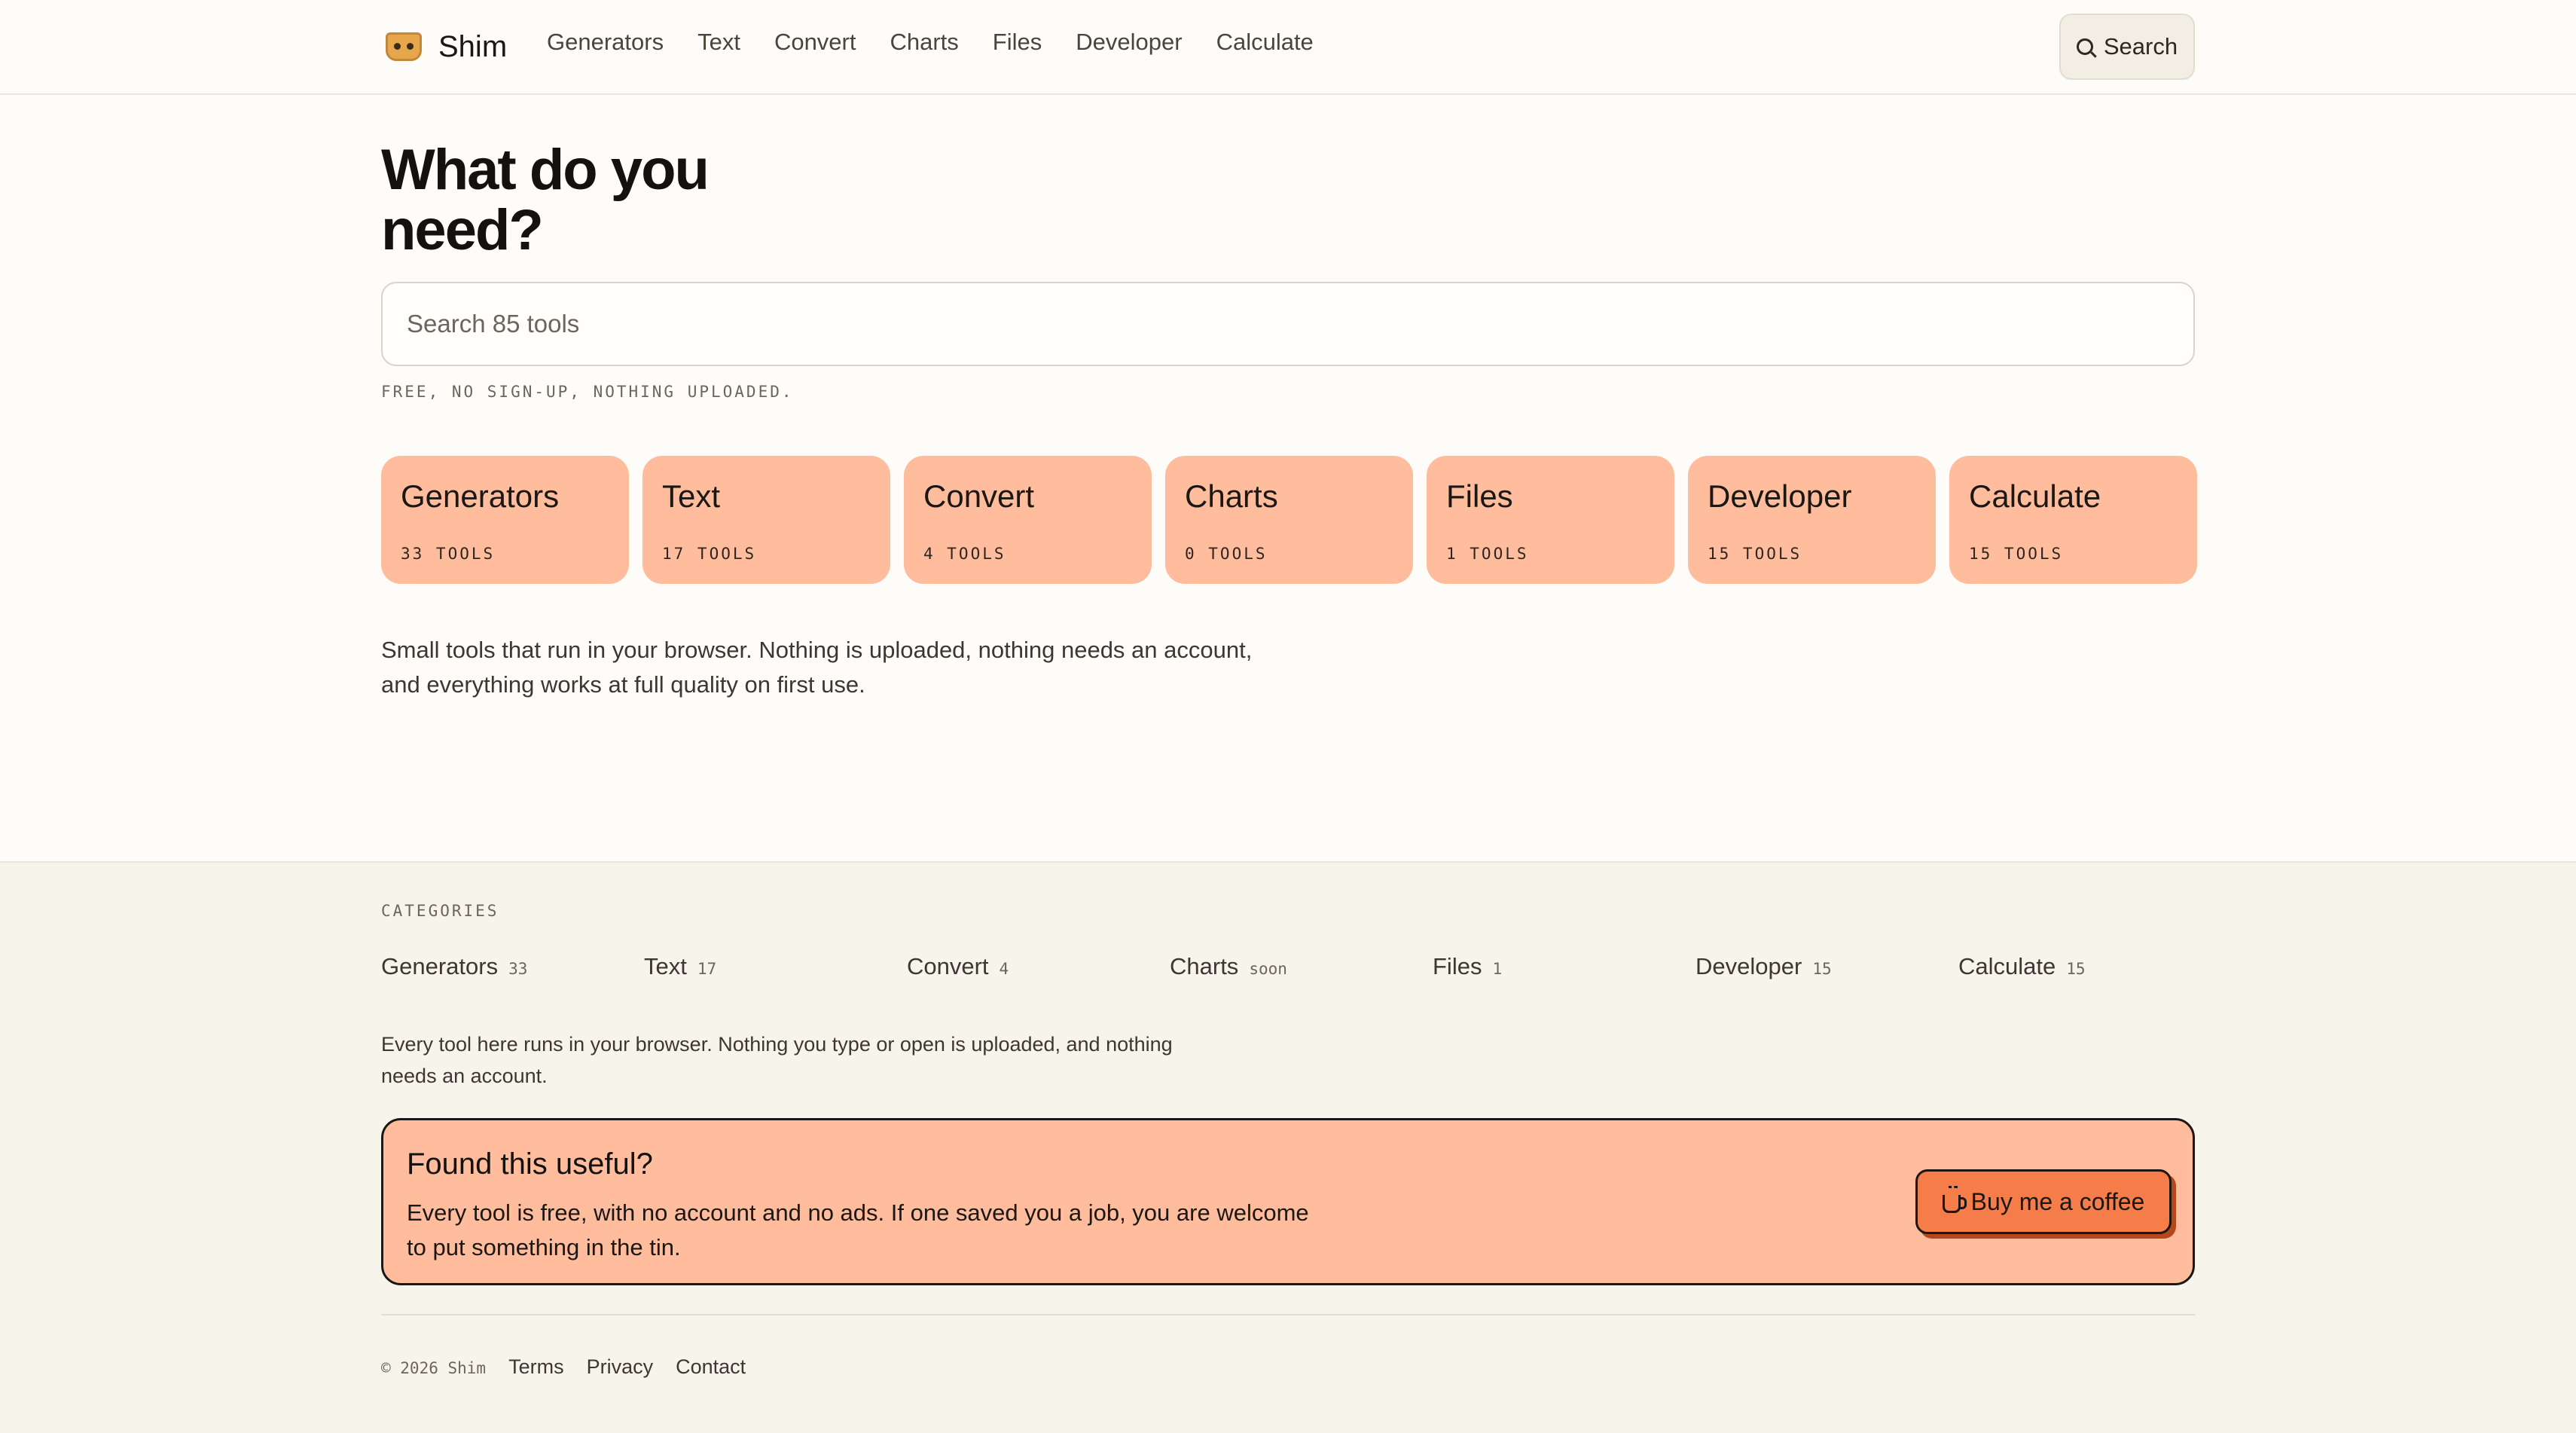 This screenshot has height=1433, width=2576. Describe the element at coordinates (1288, 324) in the screenshot. I see `tool-search-input` at that location.